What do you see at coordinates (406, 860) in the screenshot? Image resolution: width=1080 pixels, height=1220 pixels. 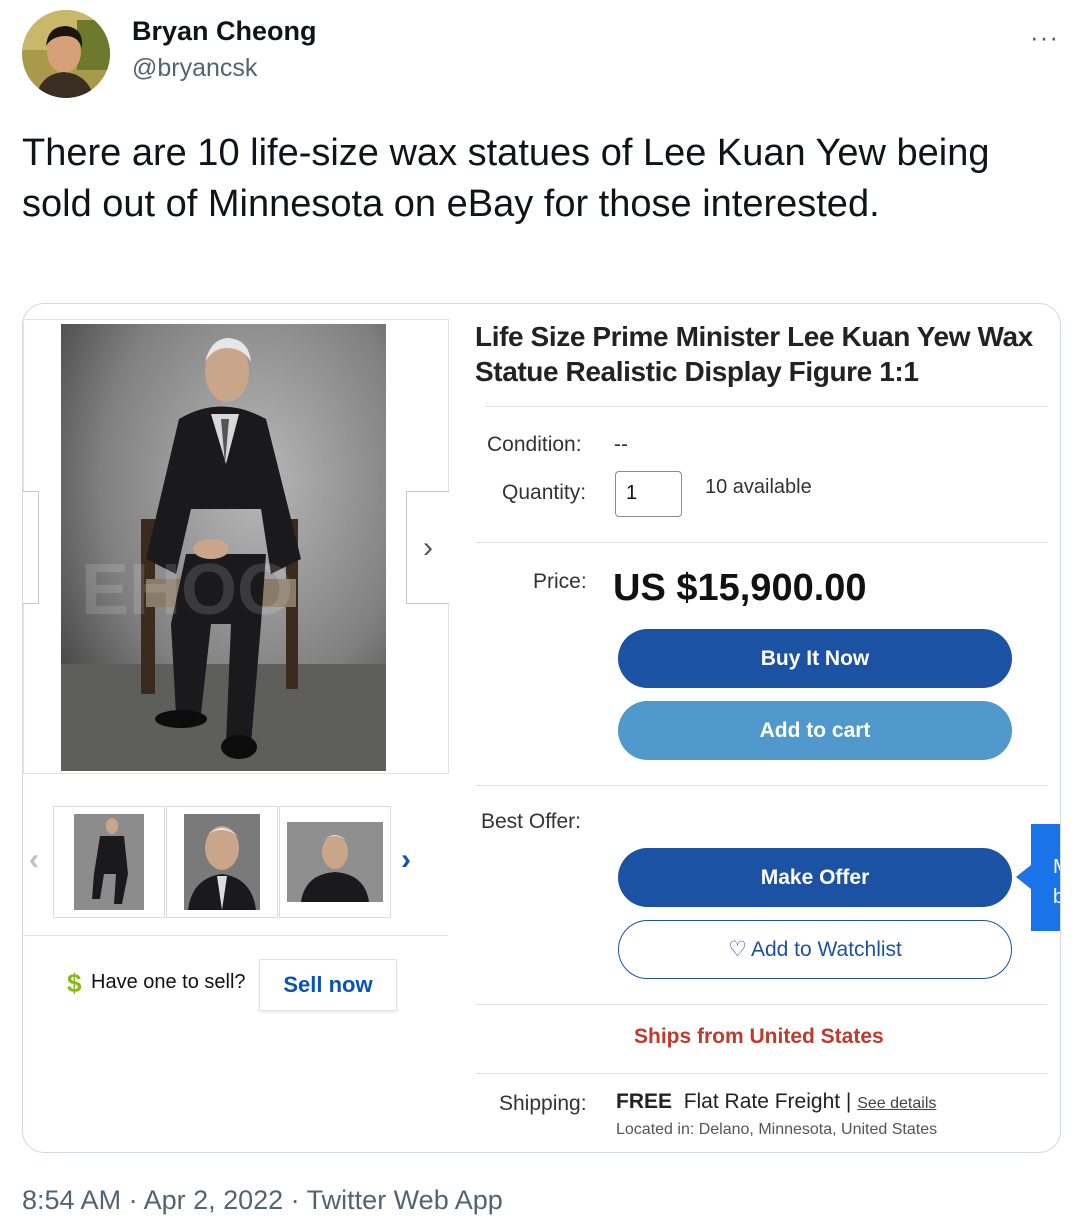 I see `thumbs-next-icon: ›` at bounding box center [406, 860].